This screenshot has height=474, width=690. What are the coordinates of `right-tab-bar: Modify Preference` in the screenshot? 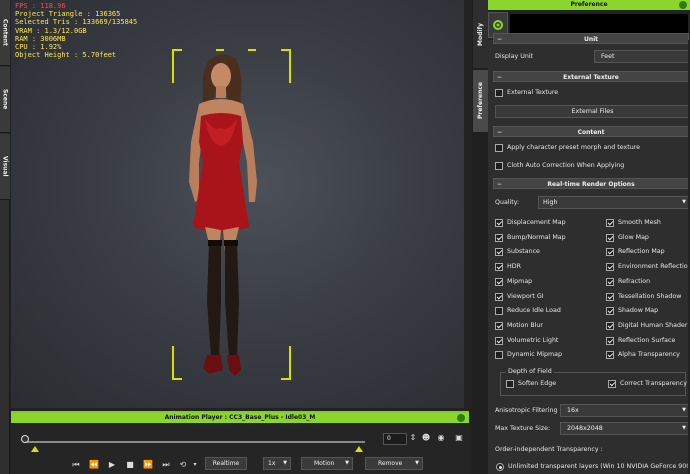 It's located at (480, 237).